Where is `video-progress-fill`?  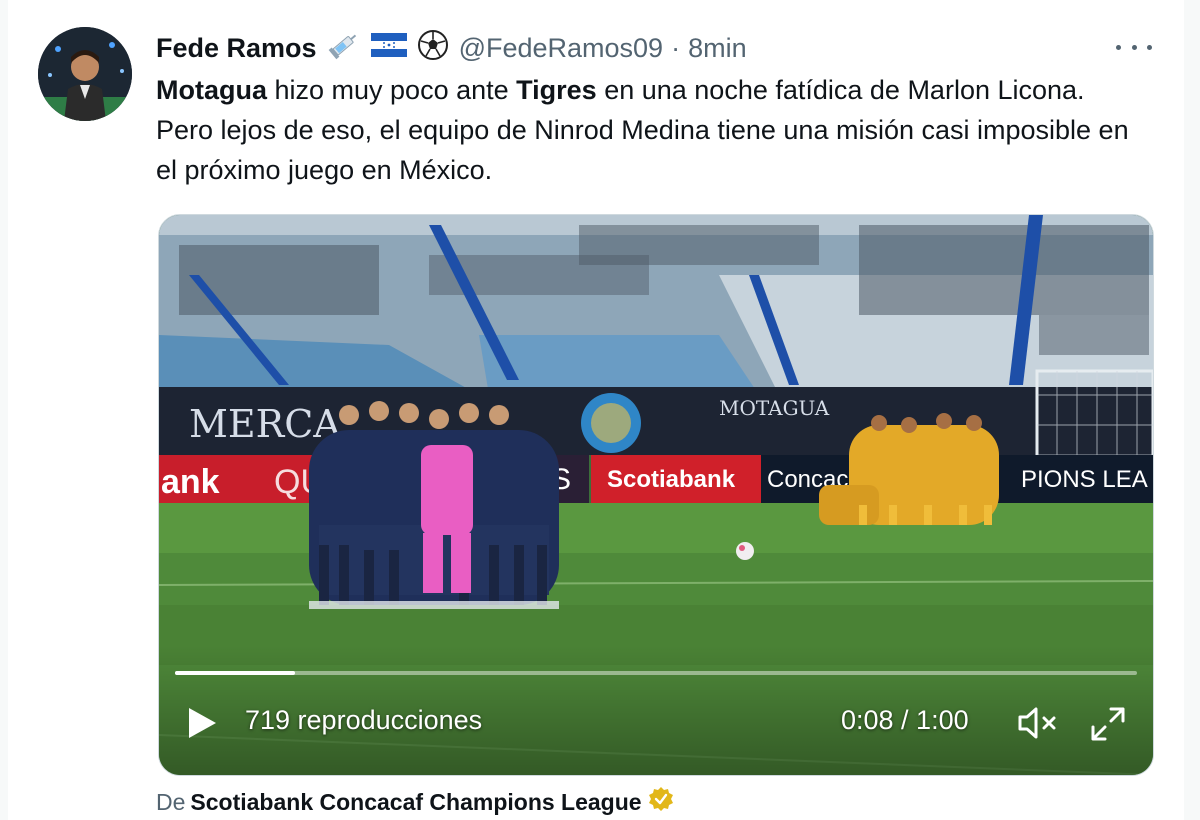 video-progress-fill is located at coordinates (235, 673).